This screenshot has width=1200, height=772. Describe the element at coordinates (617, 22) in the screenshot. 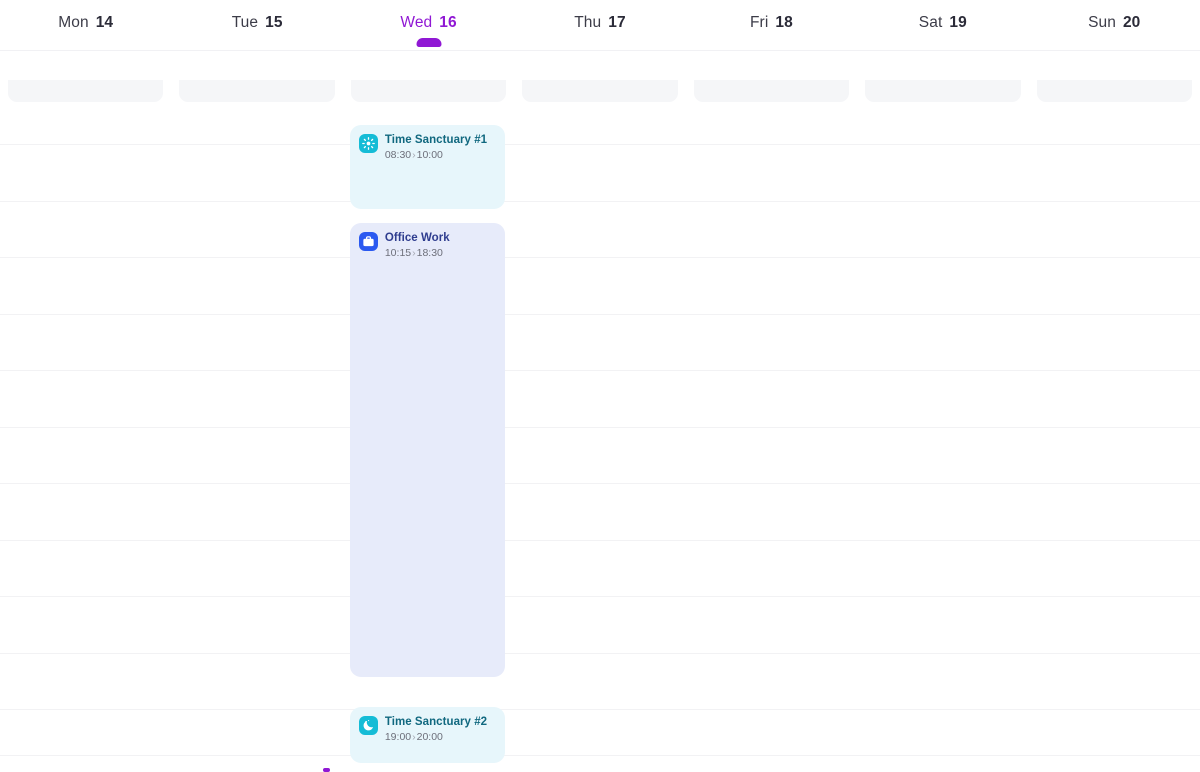

I see `day-number: 17` at that location.